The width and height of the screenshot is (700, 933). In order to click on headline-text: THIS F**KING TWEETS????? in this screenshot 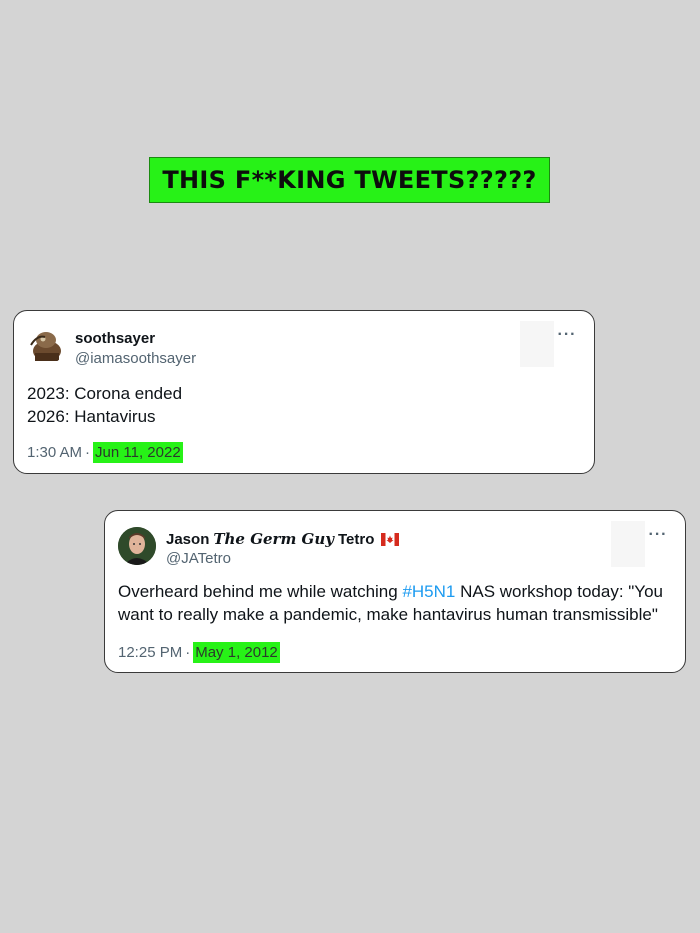, I will do `click(349, 180)`.